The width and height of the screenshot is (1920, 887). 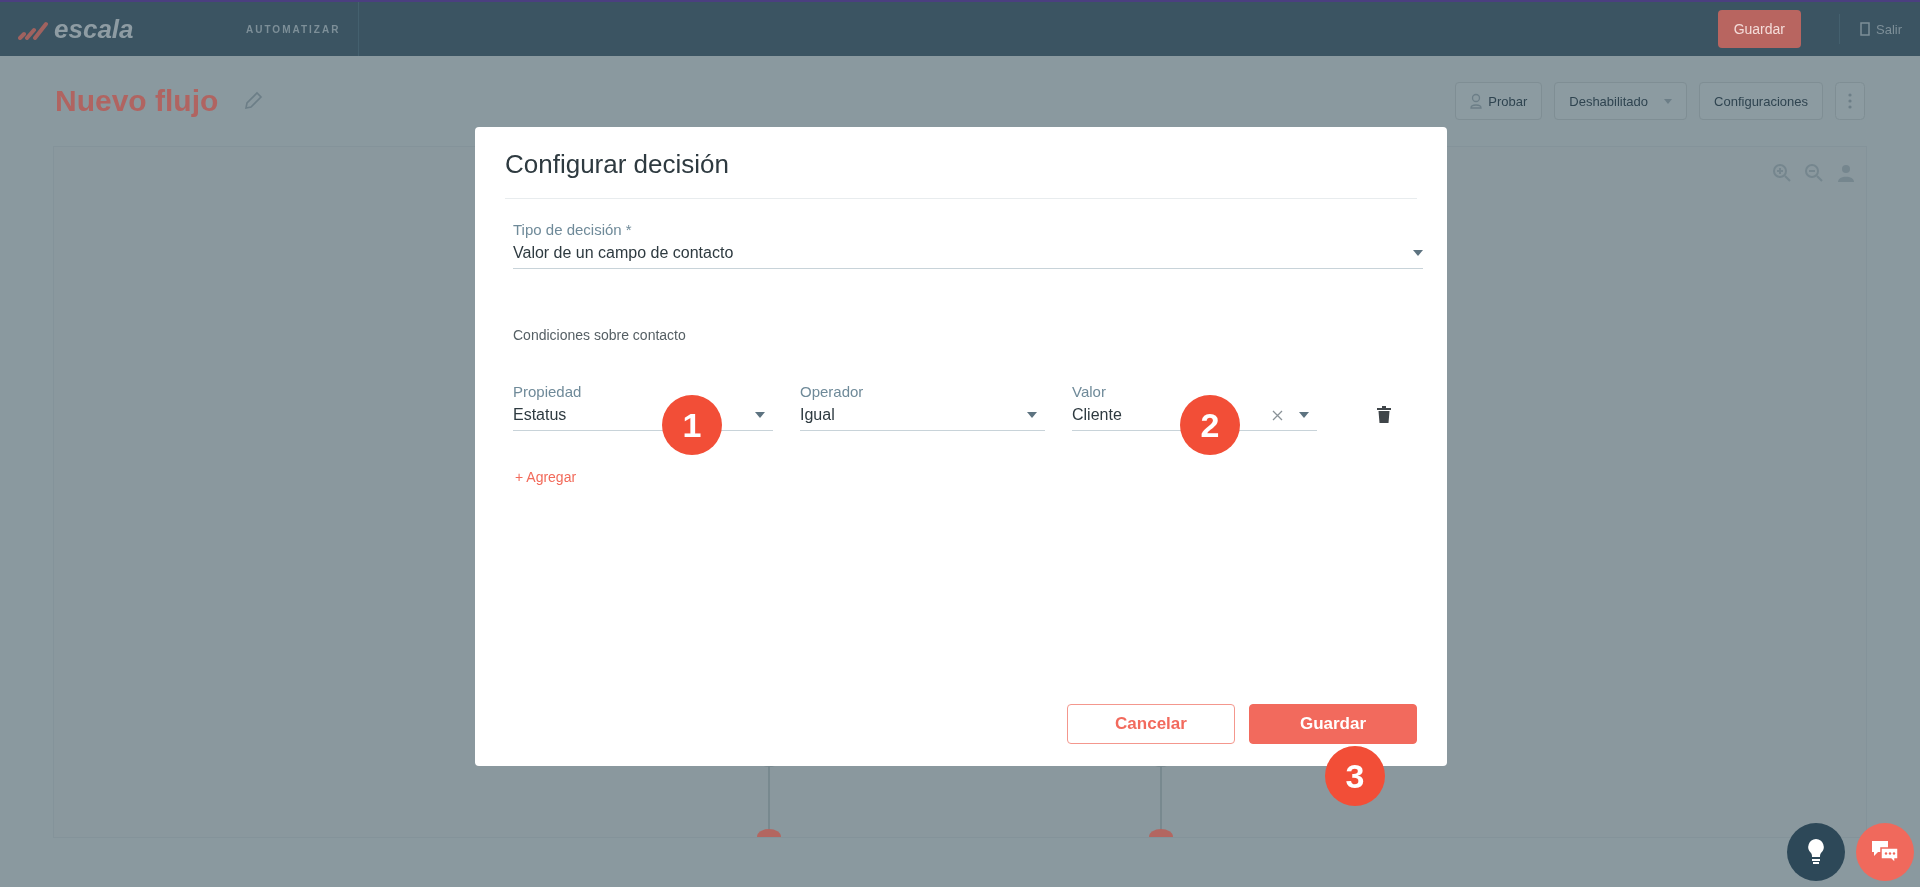 I want to click on decision-type-select: Tipo de decisión * Valor de un campo de contacto, so click(x=968, y=245).